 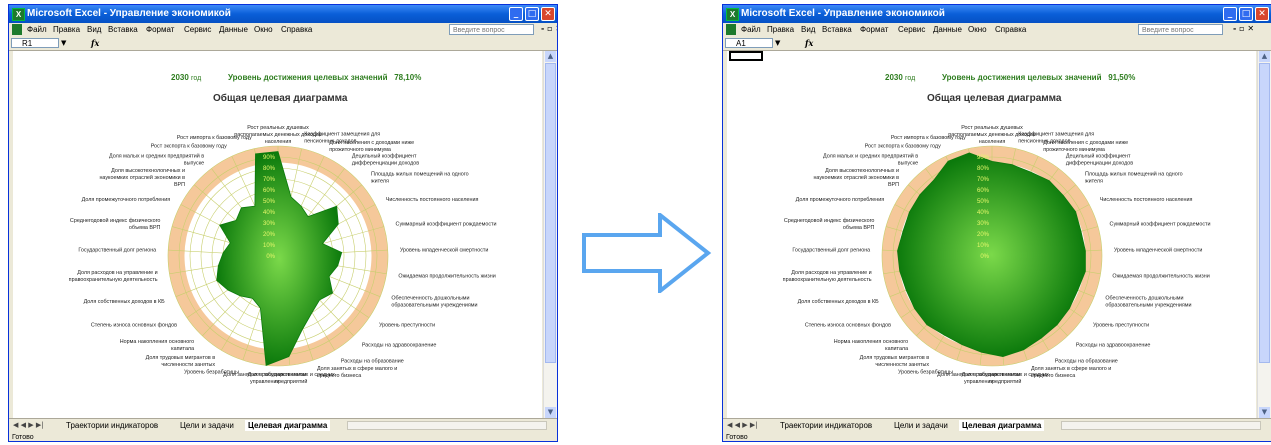 What do you see at coordinates (18, 14) in the screenshot?
I see `excel-app-icon: X` at bounding box center [18, 14].